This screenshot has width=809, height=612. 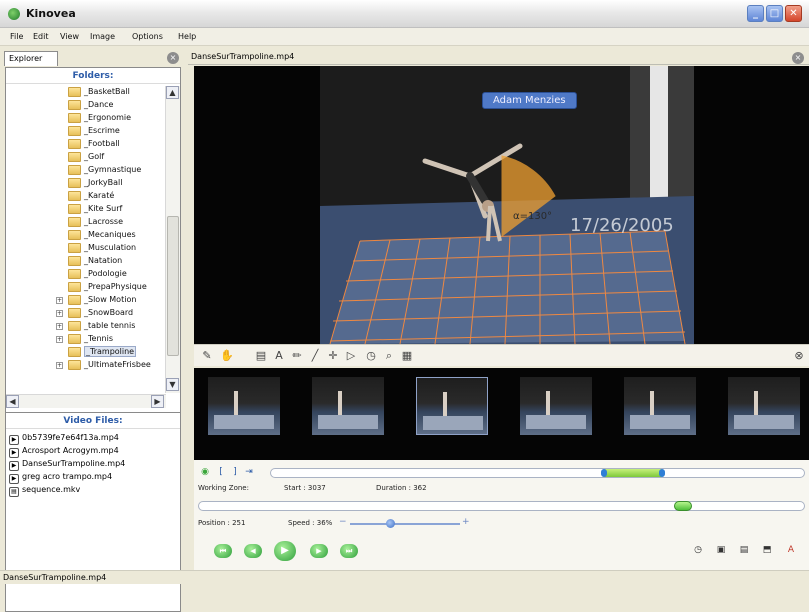 What do you see at coordinates (767, 550) in the screenshot?
I see `save-icon: ⬒` at bounding box center [767, 550].